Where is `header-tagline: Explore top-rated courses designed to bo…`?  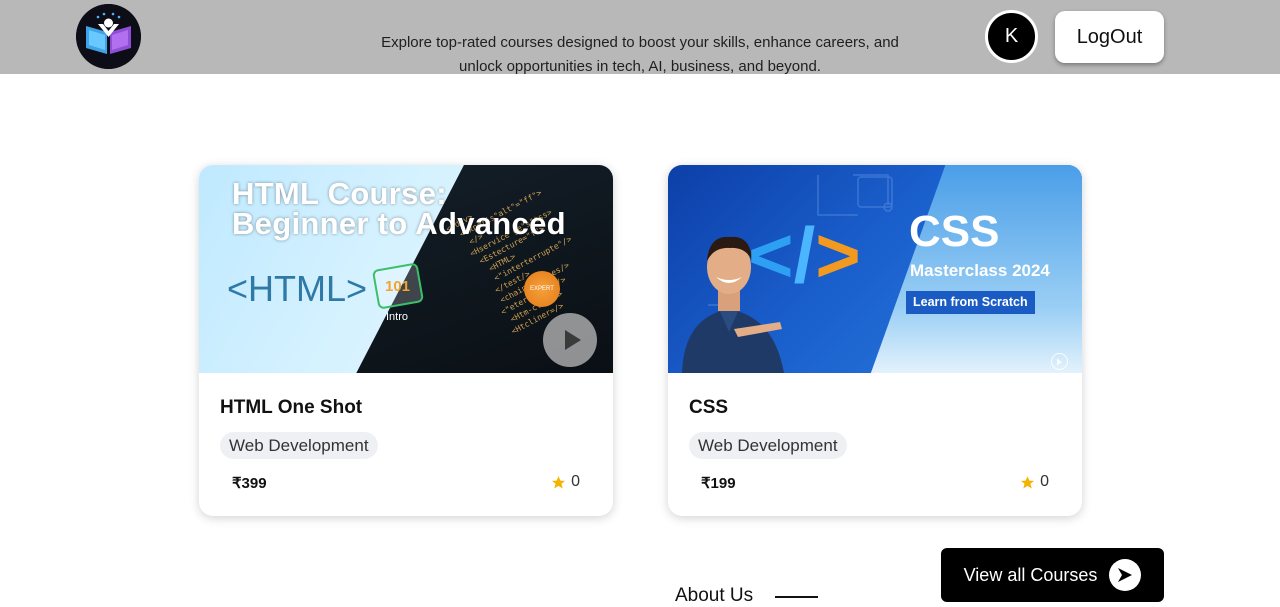 header-tagline: Explore top-rated courses designed to bo… is located at coordinates (640, 55).